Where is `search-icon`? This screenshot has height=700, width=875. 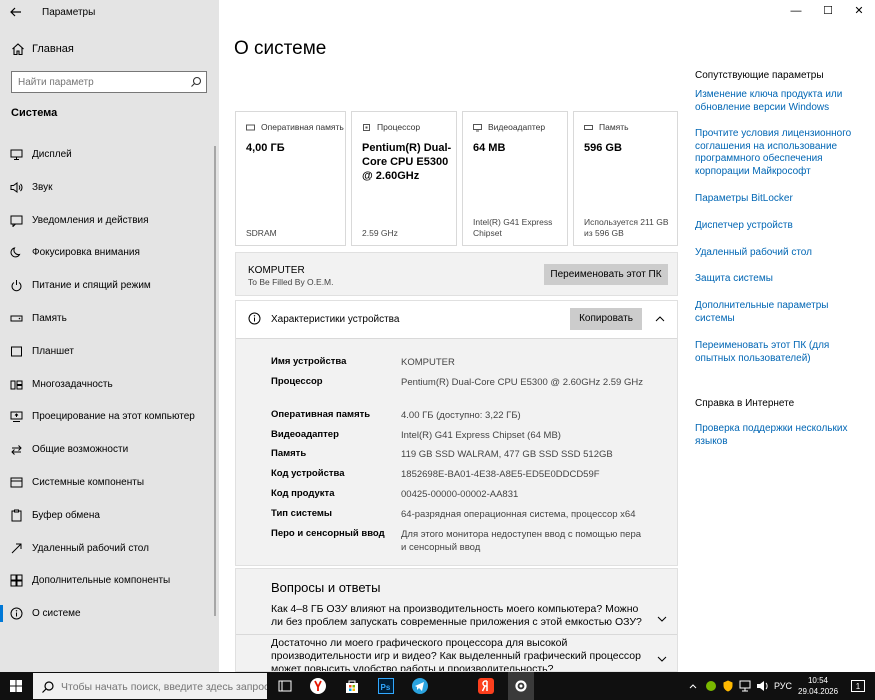 search-icon is located at coordinates (196, 82).